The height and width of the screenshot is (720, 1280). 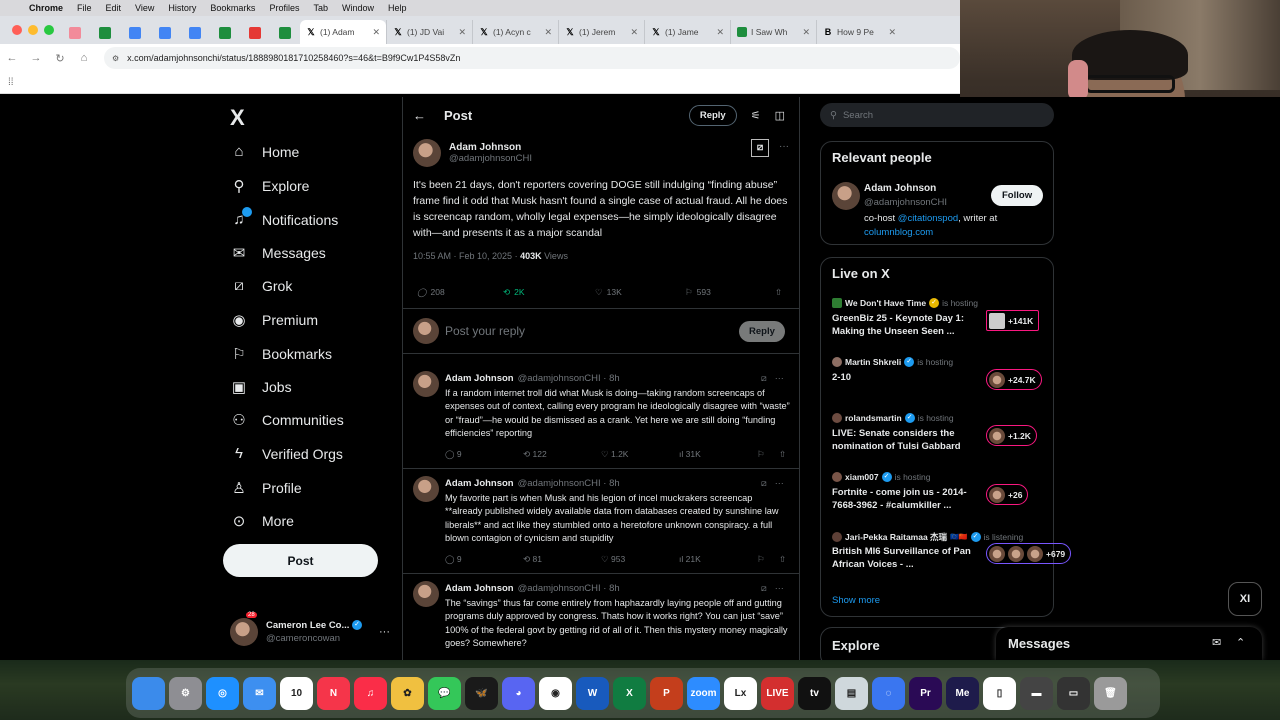 What do you see at coordinates (856, 600) in the screenshot?
I see `show-more-link: Show more` at bounding box center [856, 600].